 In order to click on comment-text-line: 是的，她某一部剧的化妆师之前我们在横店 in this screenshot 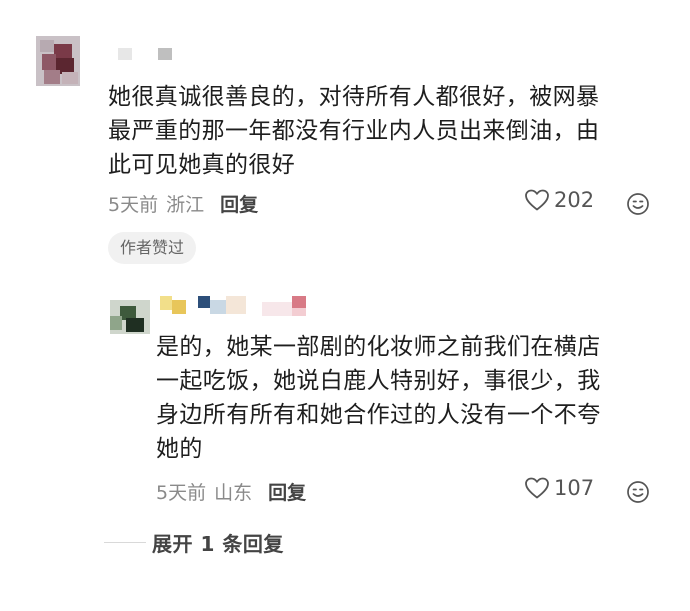, I will do `click(378, 347)`.